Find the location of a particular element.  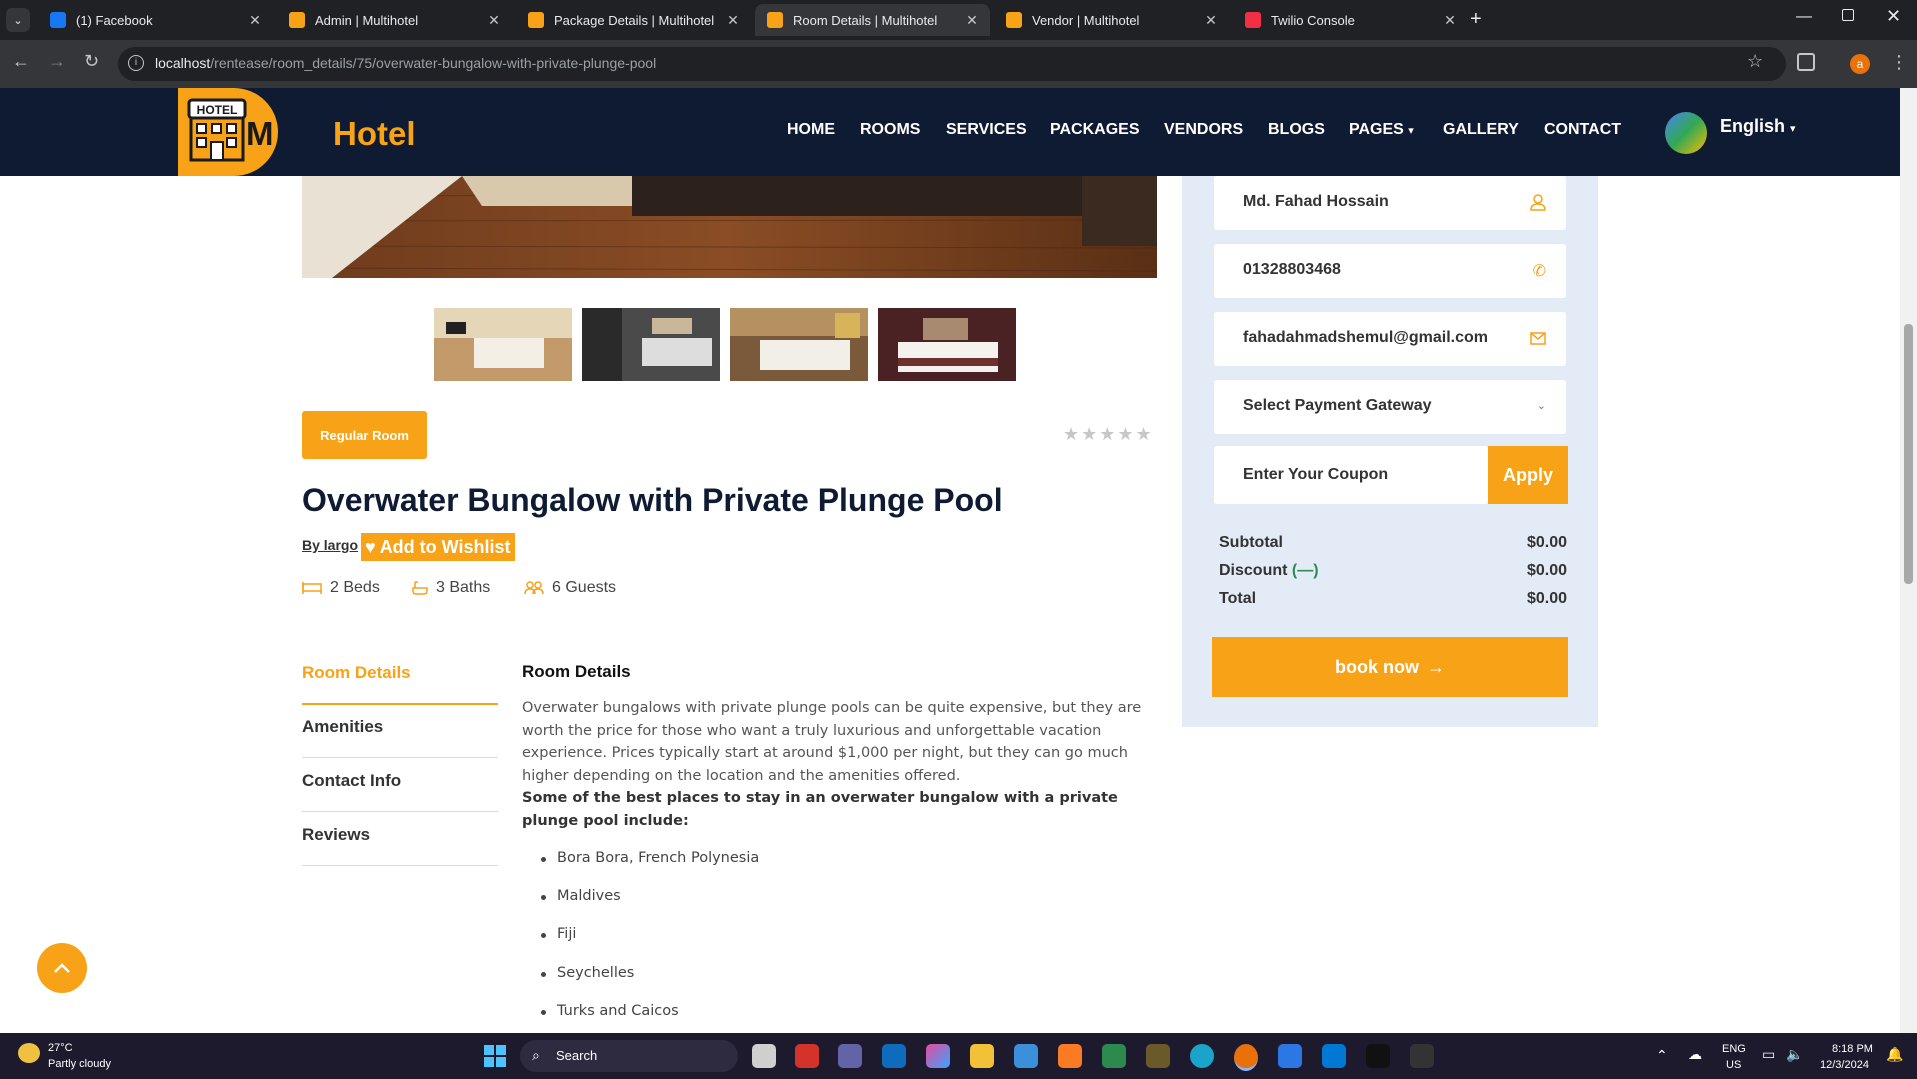

baths-feature: 3 Baths is located at coordinates (451, 588).